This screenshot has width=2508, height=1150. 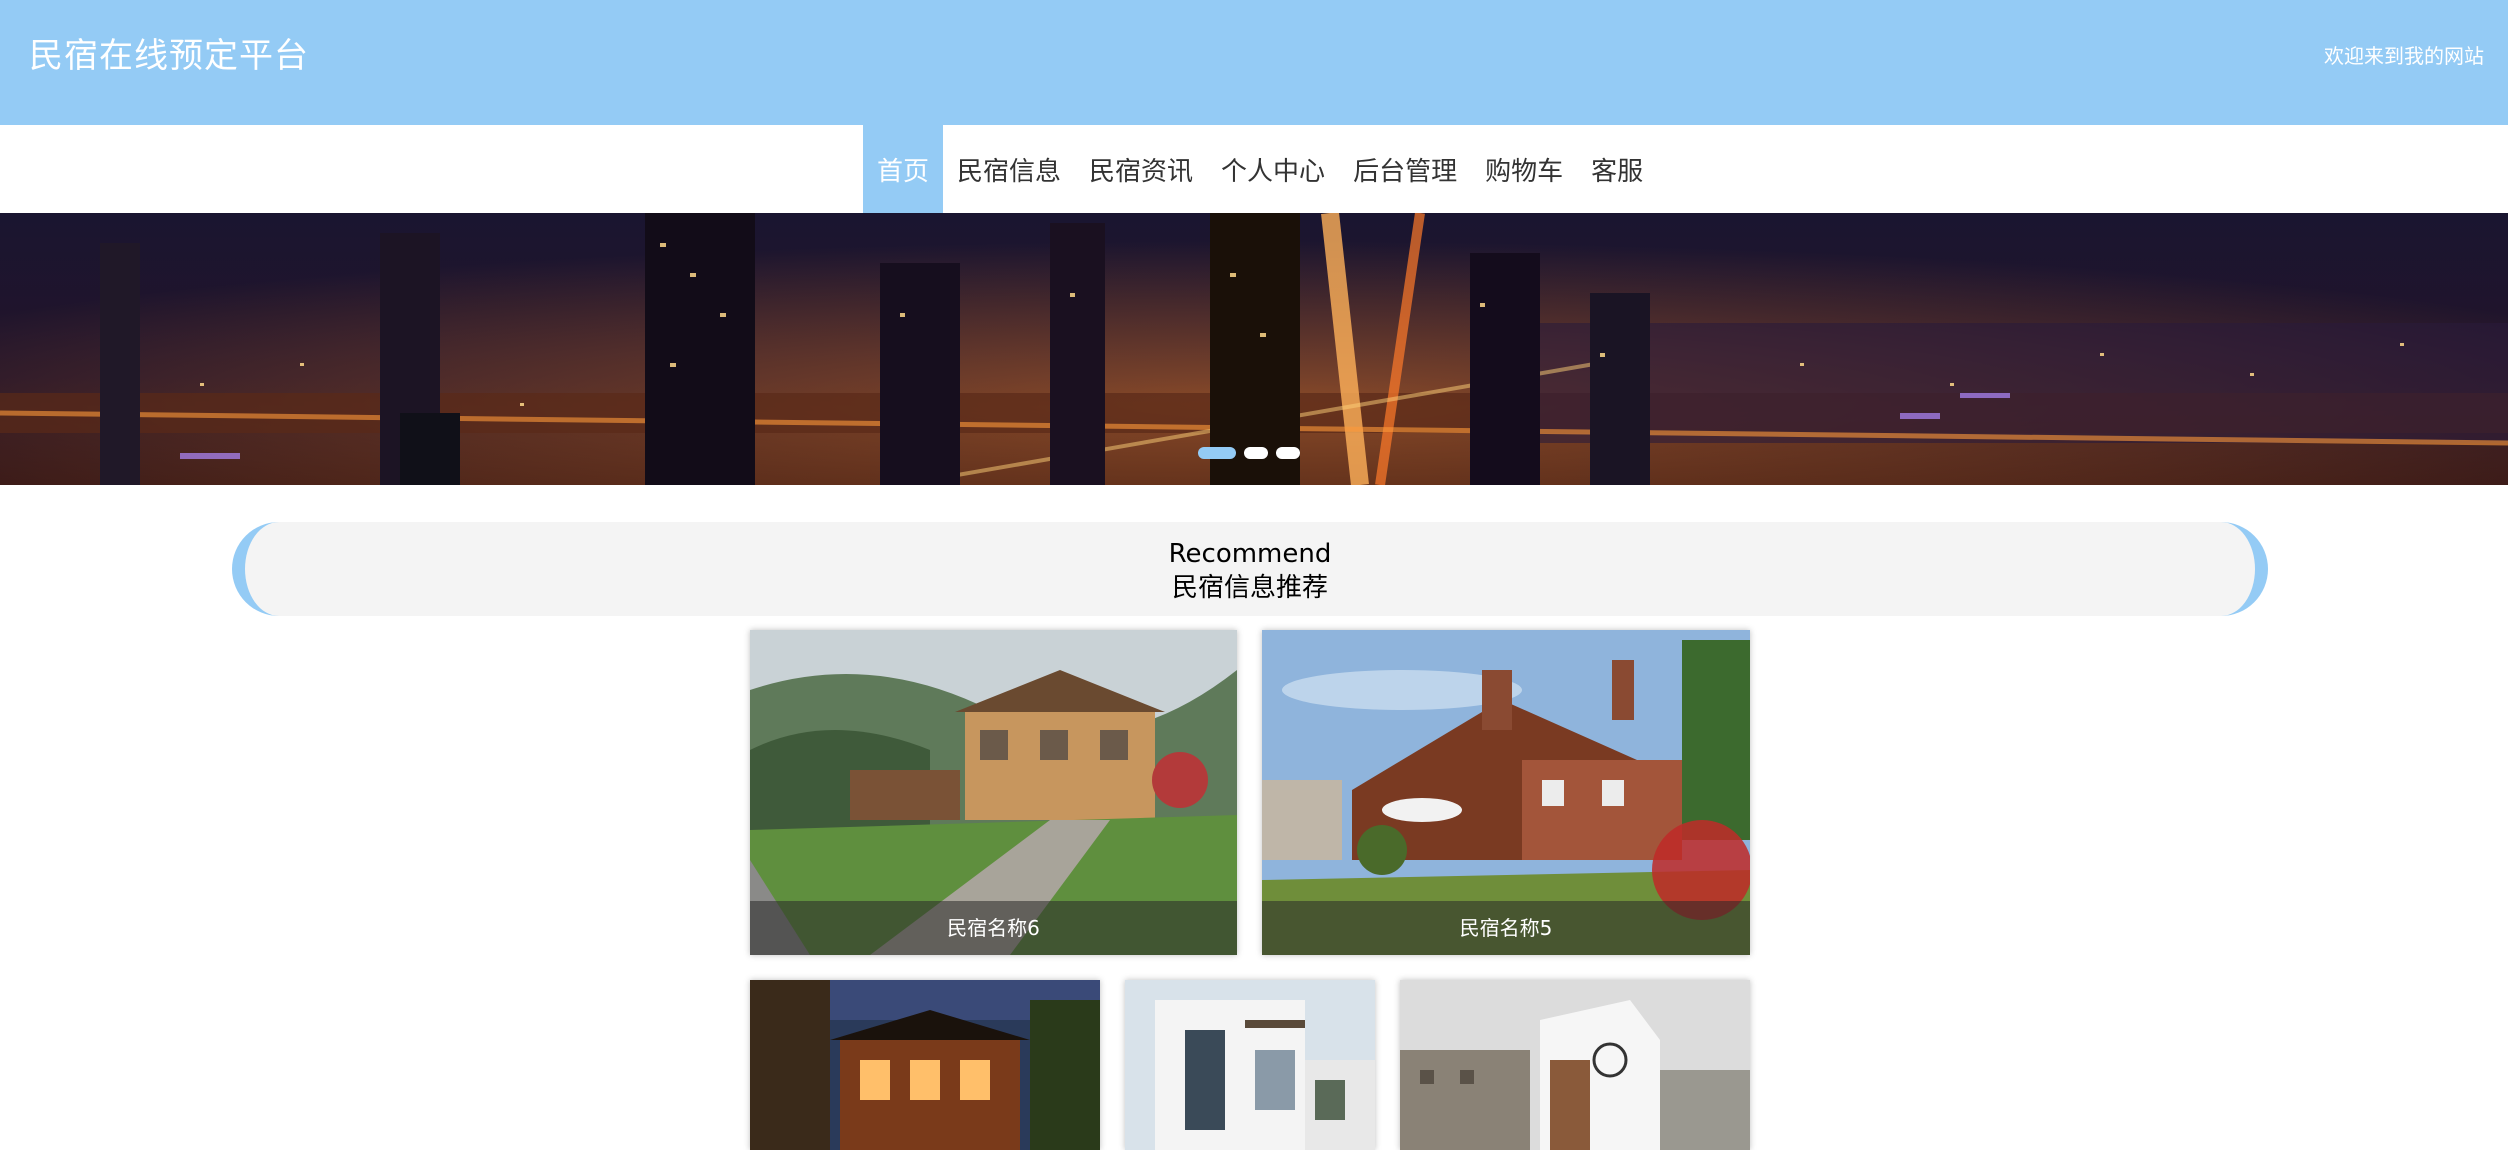 What do you see at coordinates (1250, 554) in the screenshot?
I see `section-title-en: Recommend` at bounding box center [1250, 554].